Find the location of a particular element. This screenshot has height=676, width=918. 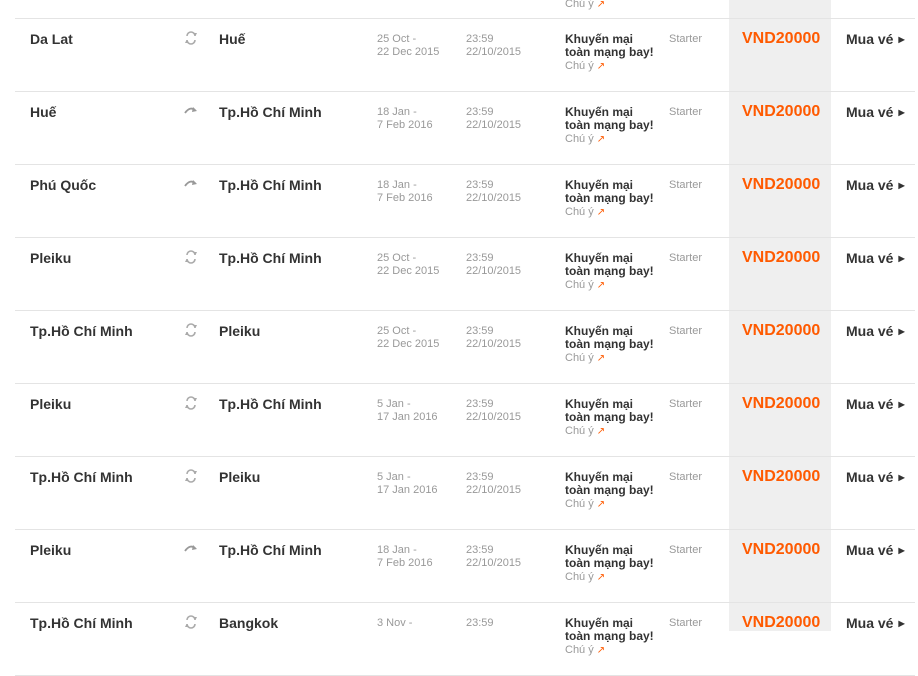

destination-city: Huế is located at coordinates (232, 39).